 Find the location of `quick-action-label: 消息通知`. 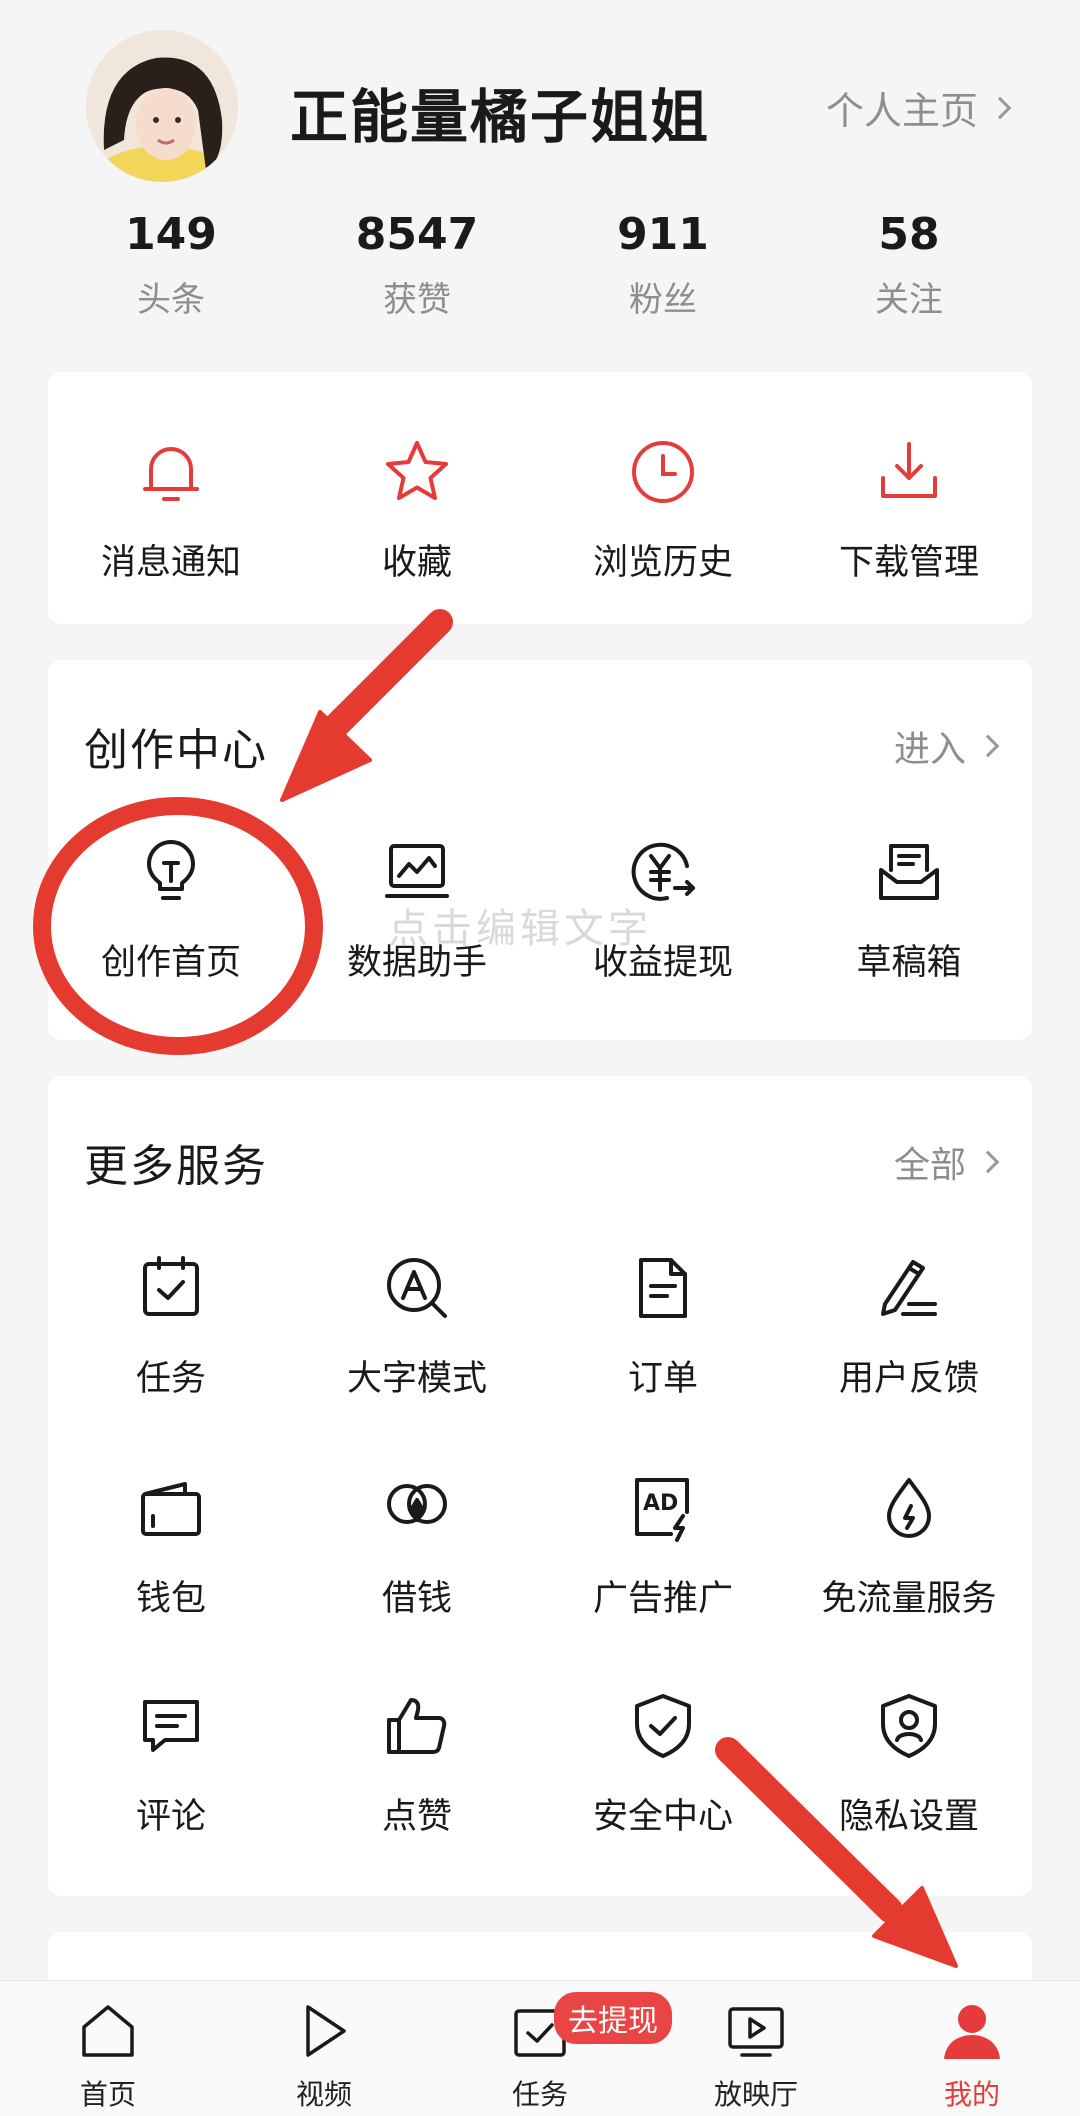

quick-action-label: 消息通知 is located at coordinates (170, 563).